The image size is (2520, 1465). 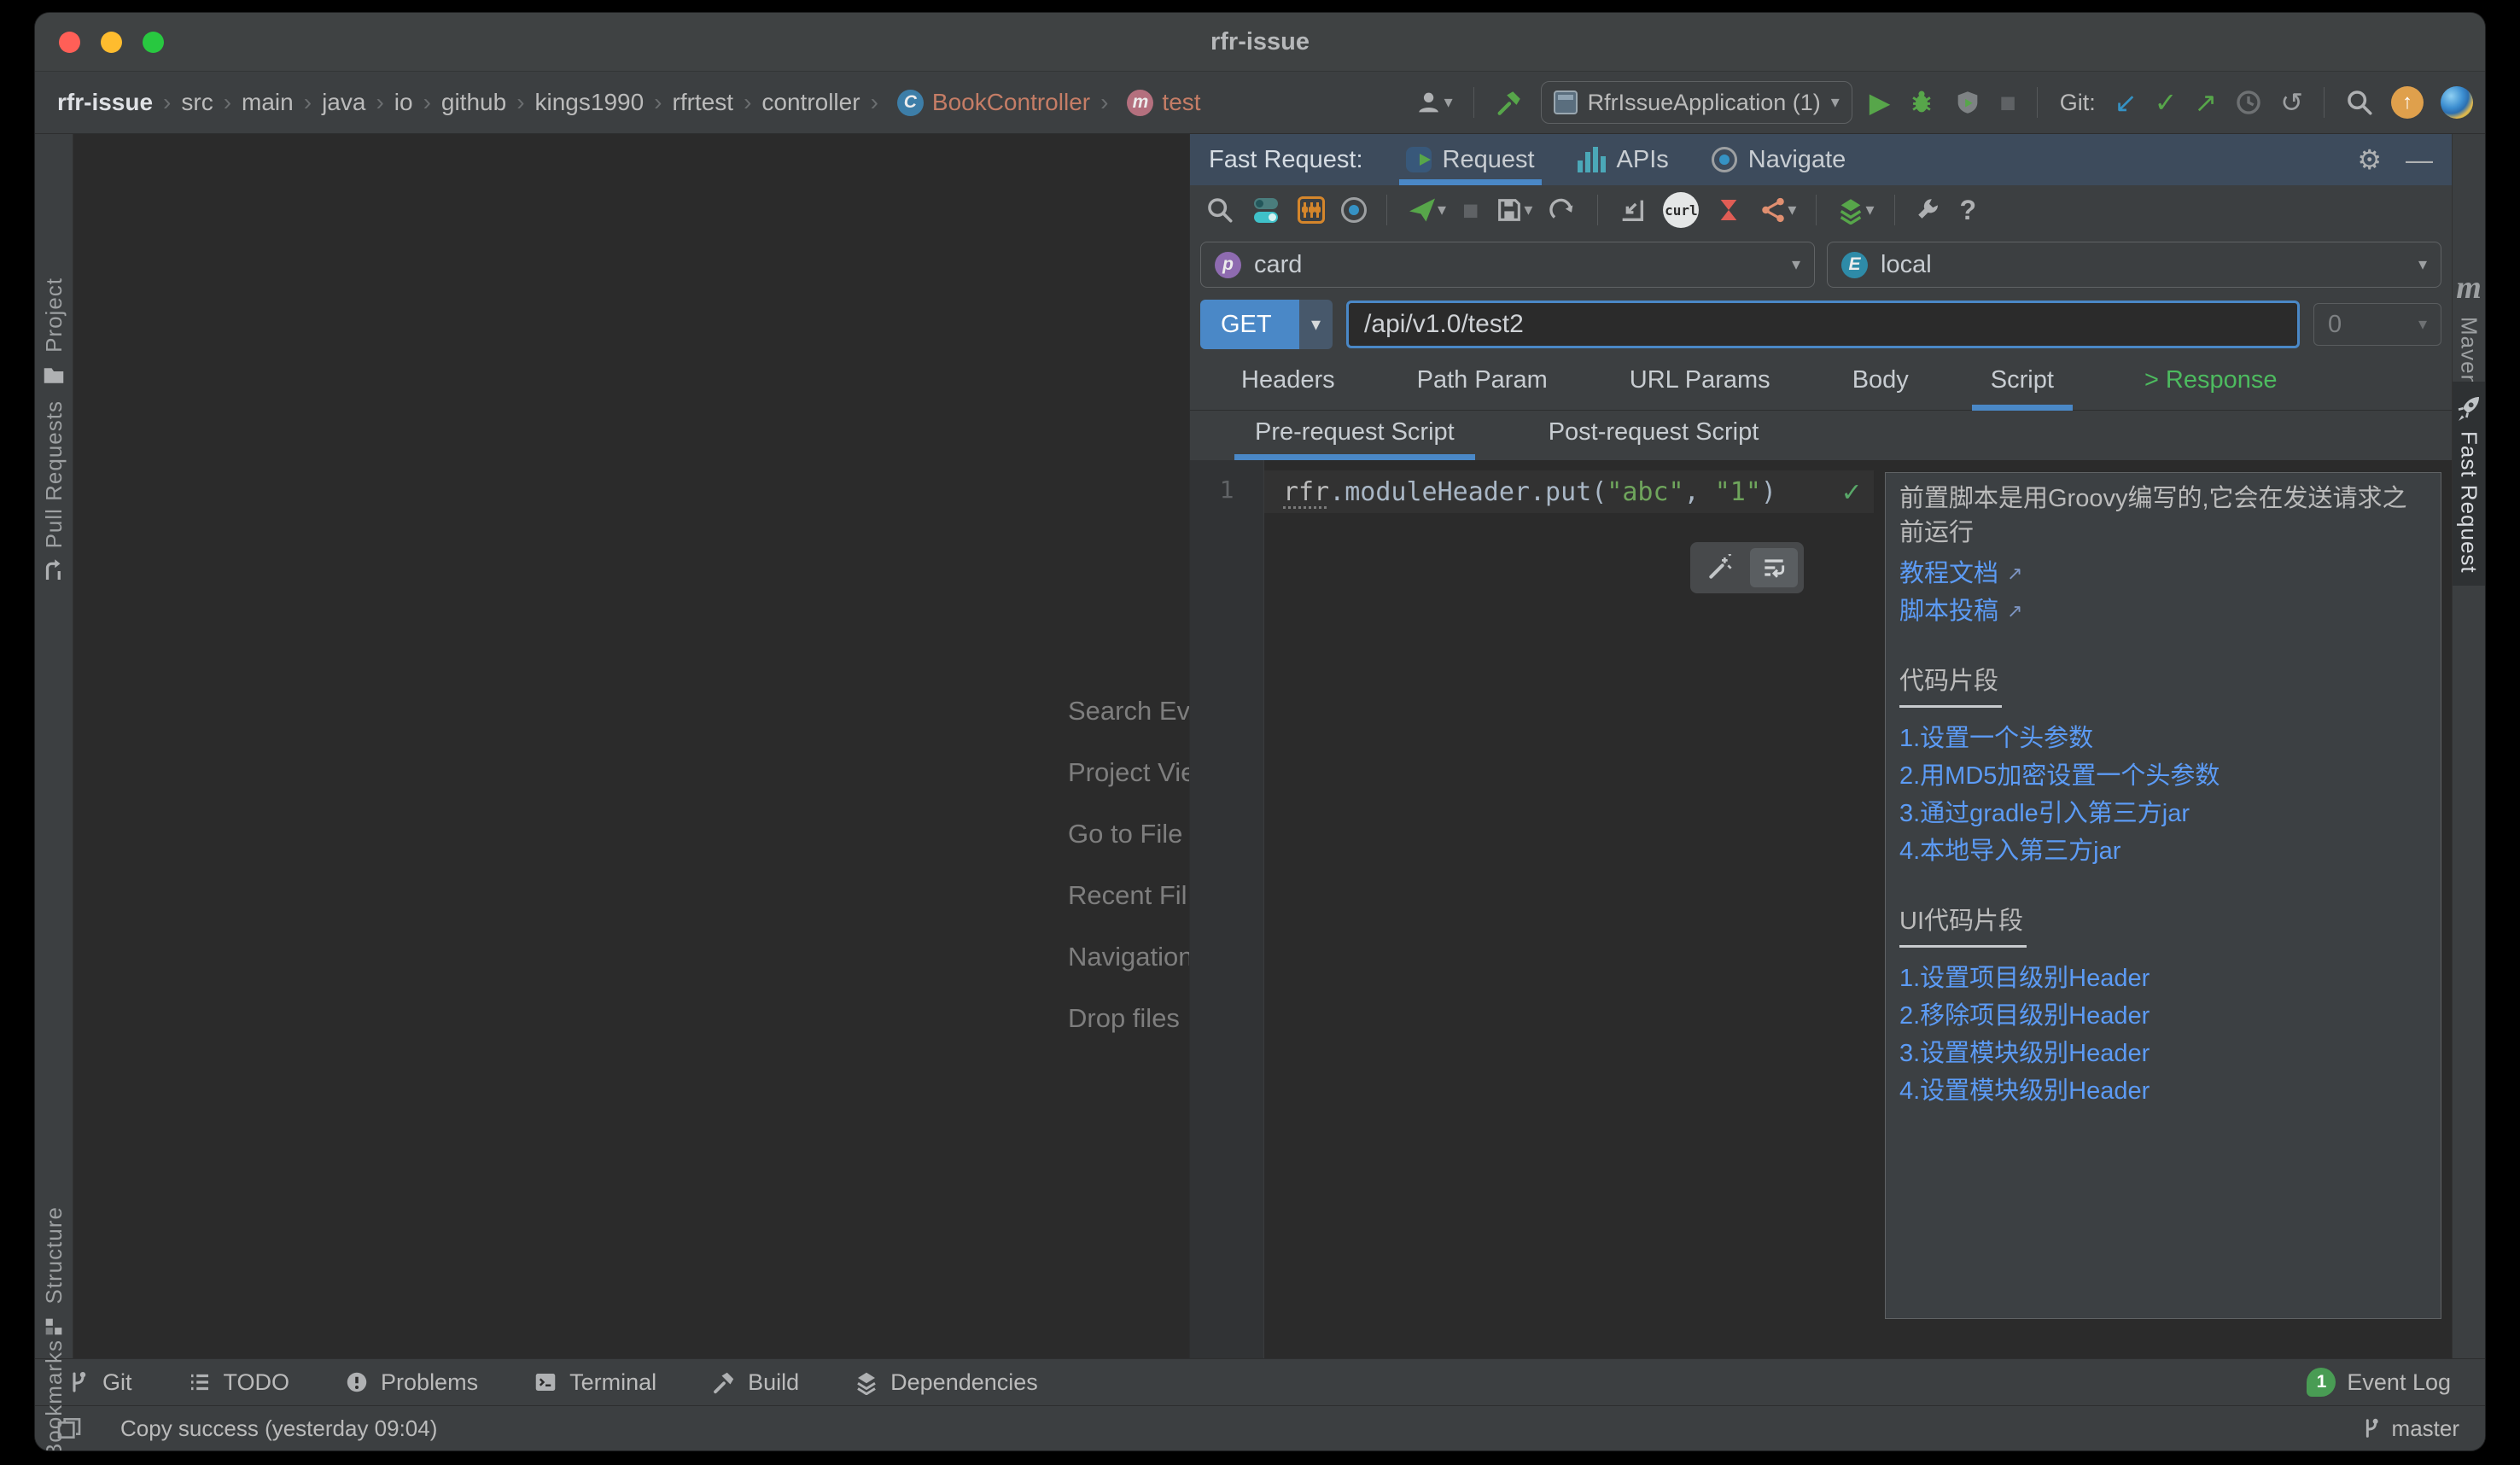 What do you see at coordinates (1311, 210) in the screenshot?
I see `filter-settings-icon` at bounding box center [1311, 210].